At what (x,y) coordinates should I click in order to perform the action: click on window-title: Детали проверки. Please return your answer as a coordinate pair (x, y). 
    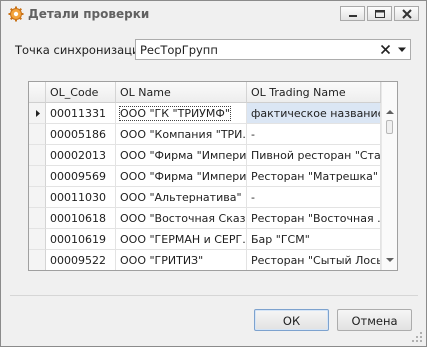
    Looking at the image, I should click on (89, 14).